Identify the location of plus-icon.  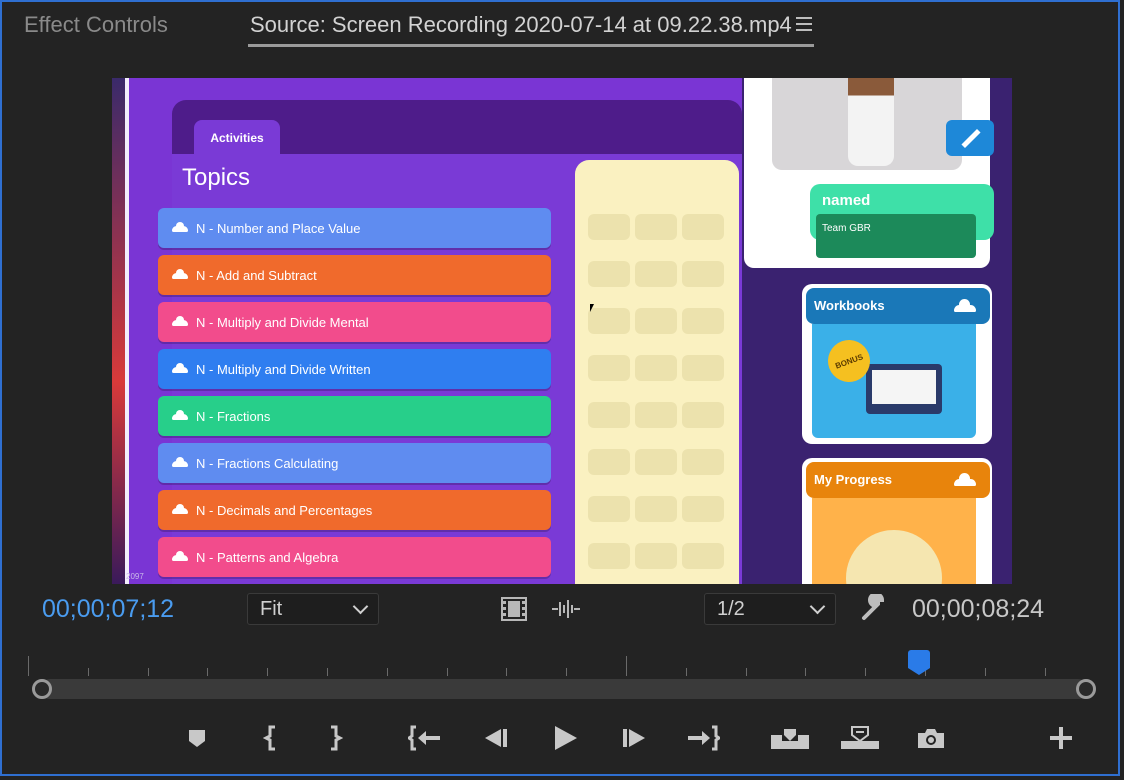
(1061, 738).